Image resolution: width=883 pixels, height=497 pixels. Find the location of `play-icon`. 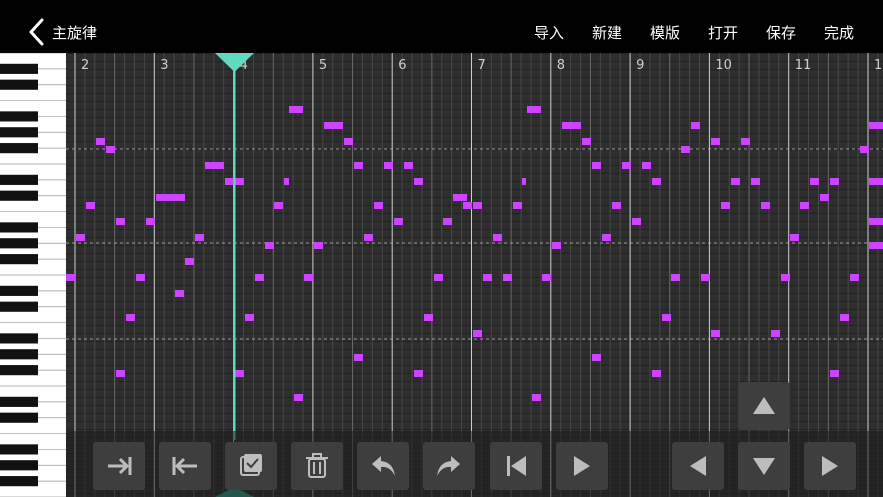

play-icon is located at coordinates (582, 466).